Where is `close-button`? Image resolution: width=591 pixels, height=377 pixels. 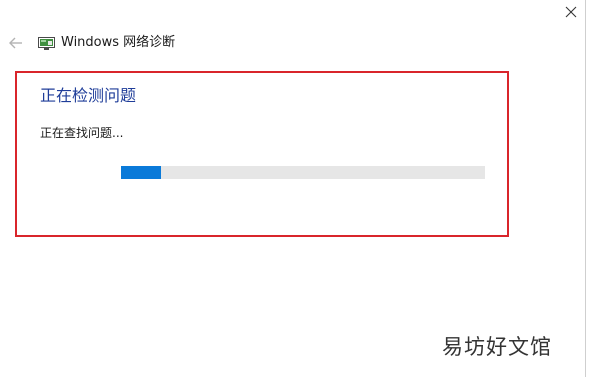
close-button is located at coordinates (570, 12).